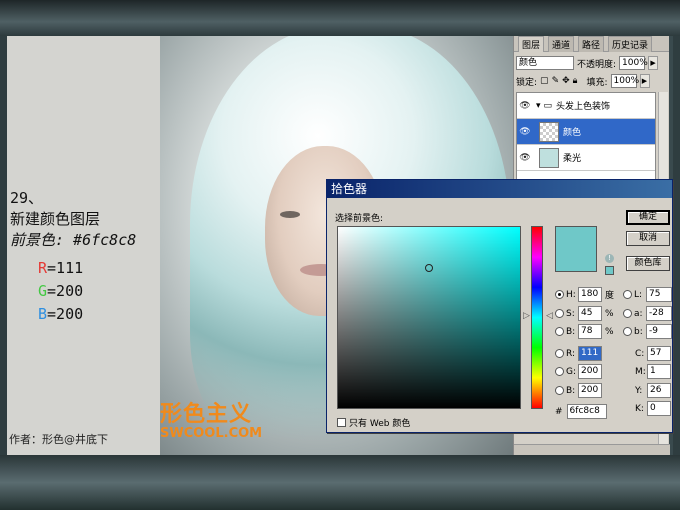  What do you see at coordinates (559, 371) in the screenshot?
I see `g-radio` at bounding box center [559, 371].